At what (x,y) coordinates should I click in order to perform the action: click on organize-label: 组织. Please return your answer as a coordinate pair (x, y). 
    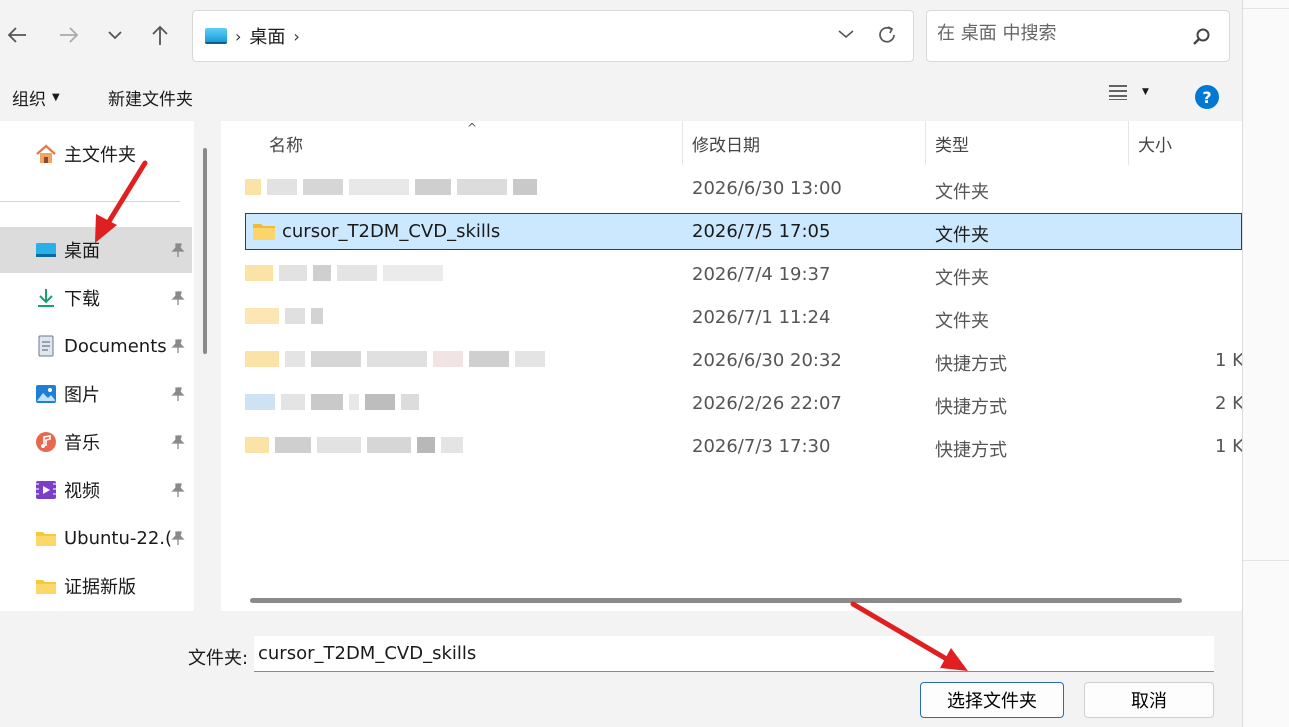
    Looking at the image, I should click on (29, 100).